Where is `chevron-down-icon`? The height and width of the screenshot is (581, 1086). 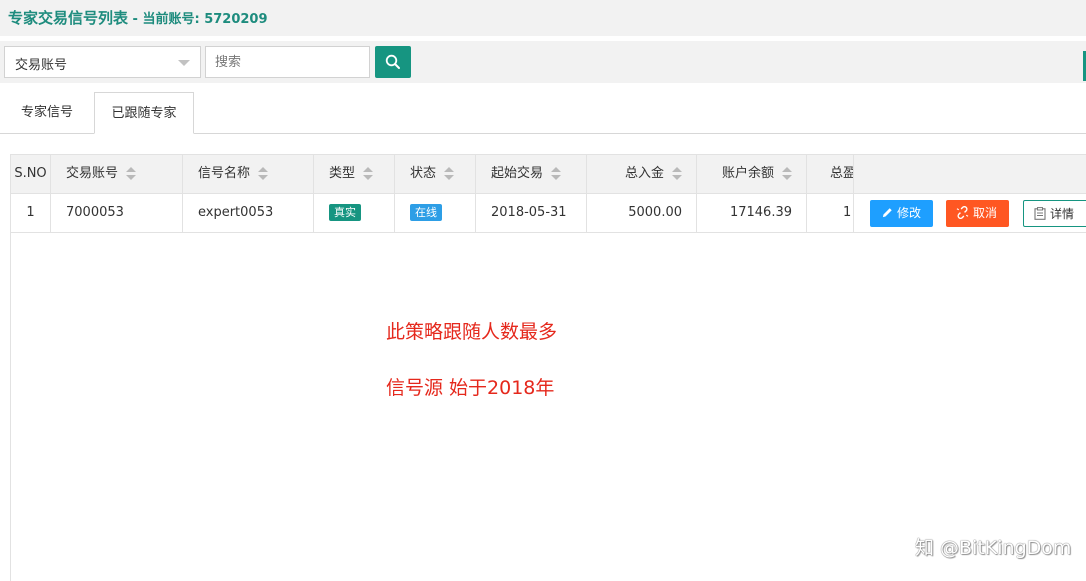 chevron-down-icon is located at coordinates (184, 63).